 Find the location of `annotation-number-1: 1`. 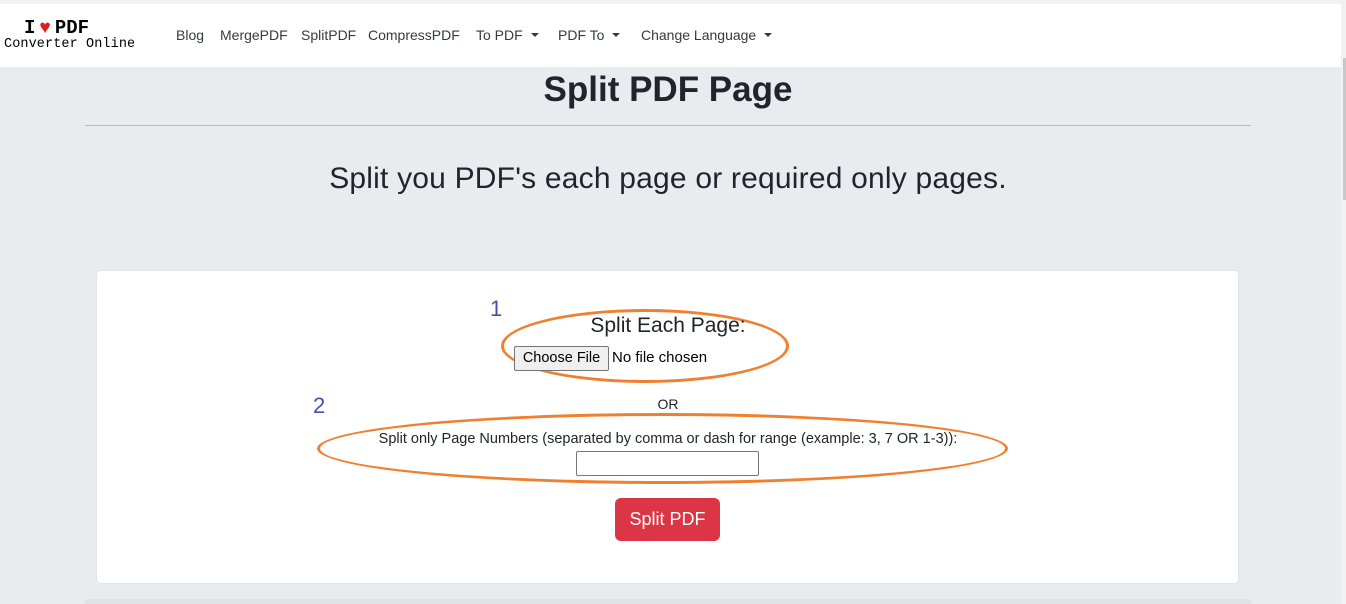

annotation-number-1: 1 is located at coordinates (496, 308).